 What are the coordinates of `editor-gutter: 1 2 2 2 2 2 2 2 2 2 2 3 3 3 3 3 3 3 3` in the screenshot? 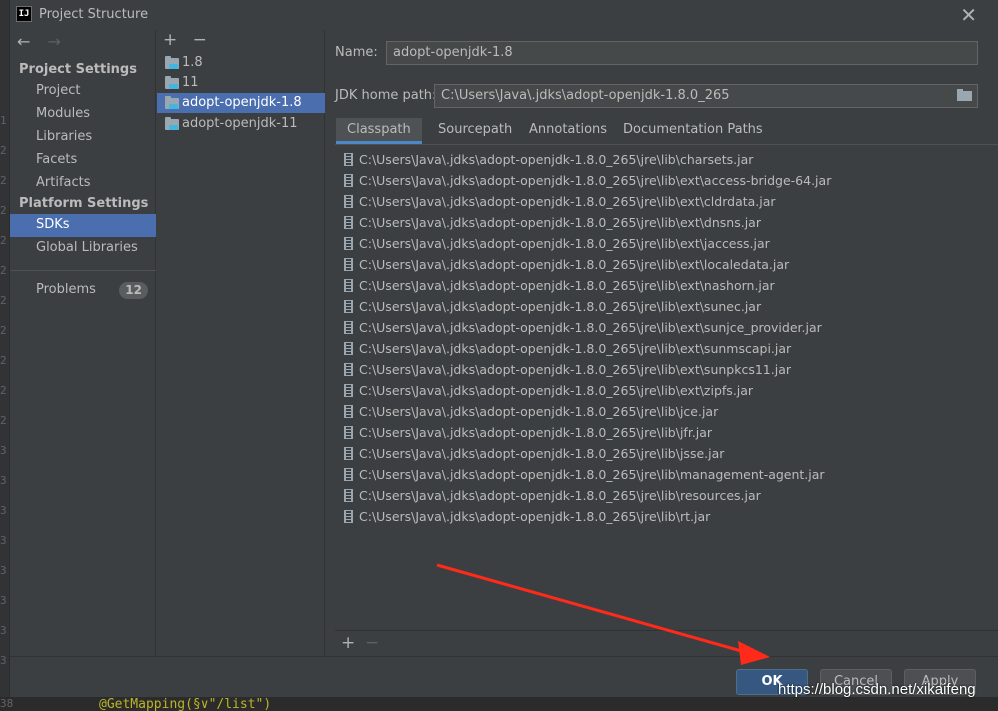 It's located at (4, 355).